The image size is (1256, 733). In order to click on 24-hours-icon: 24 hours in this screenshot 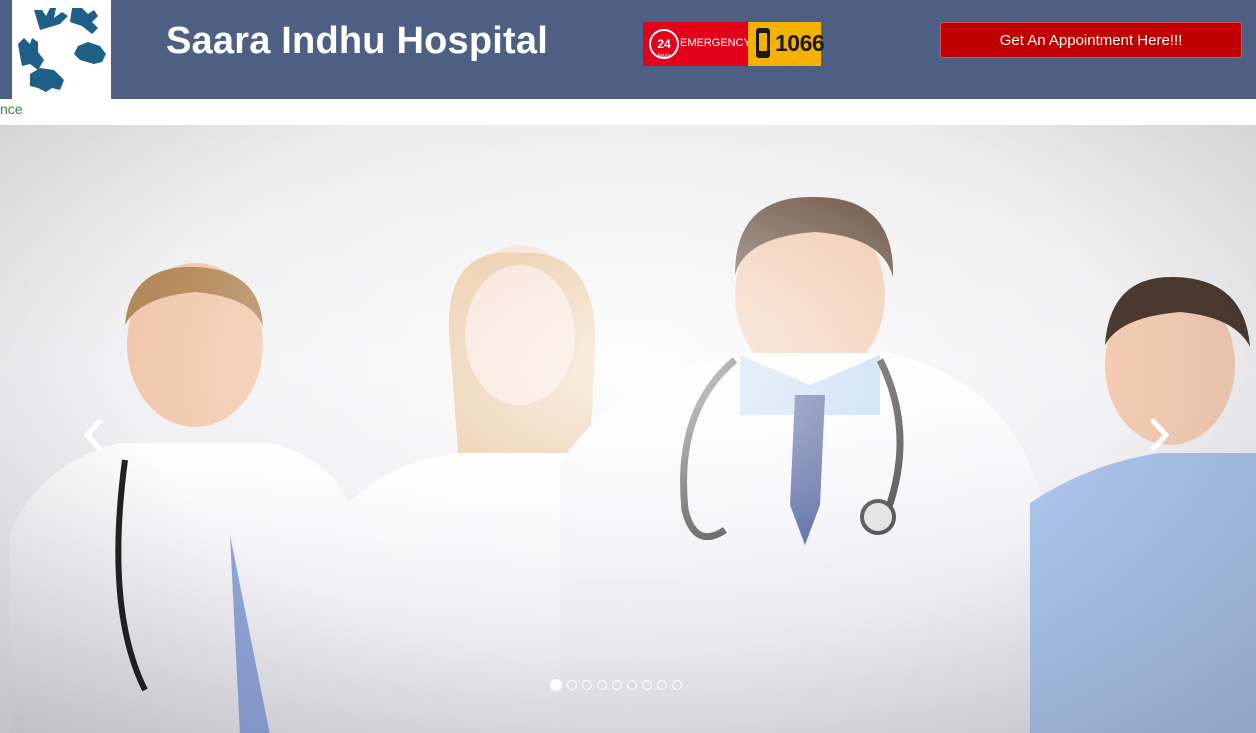, I will do `click(664, 44)`.